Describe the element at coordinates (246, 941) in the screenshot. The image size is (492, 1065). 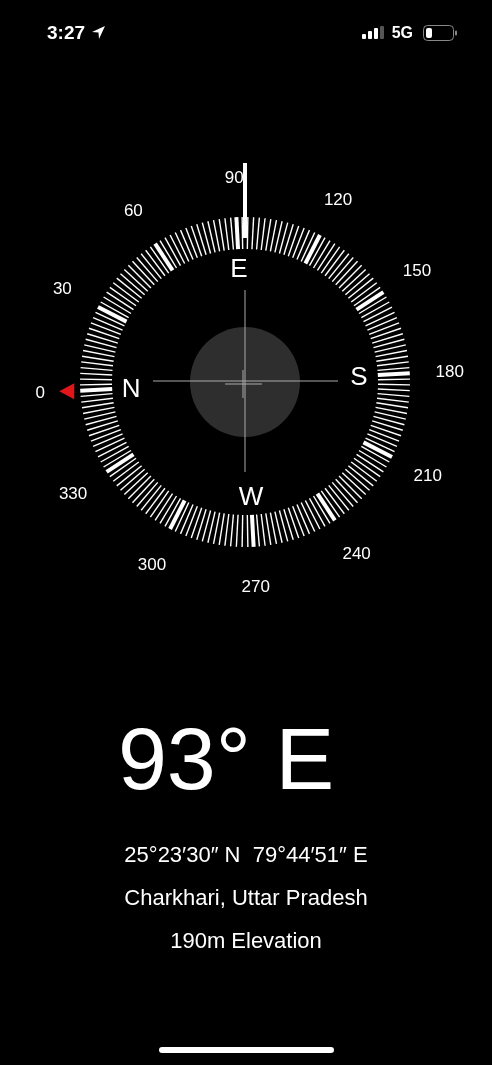
I see `elevation-text: 190m Elevation` at that location.